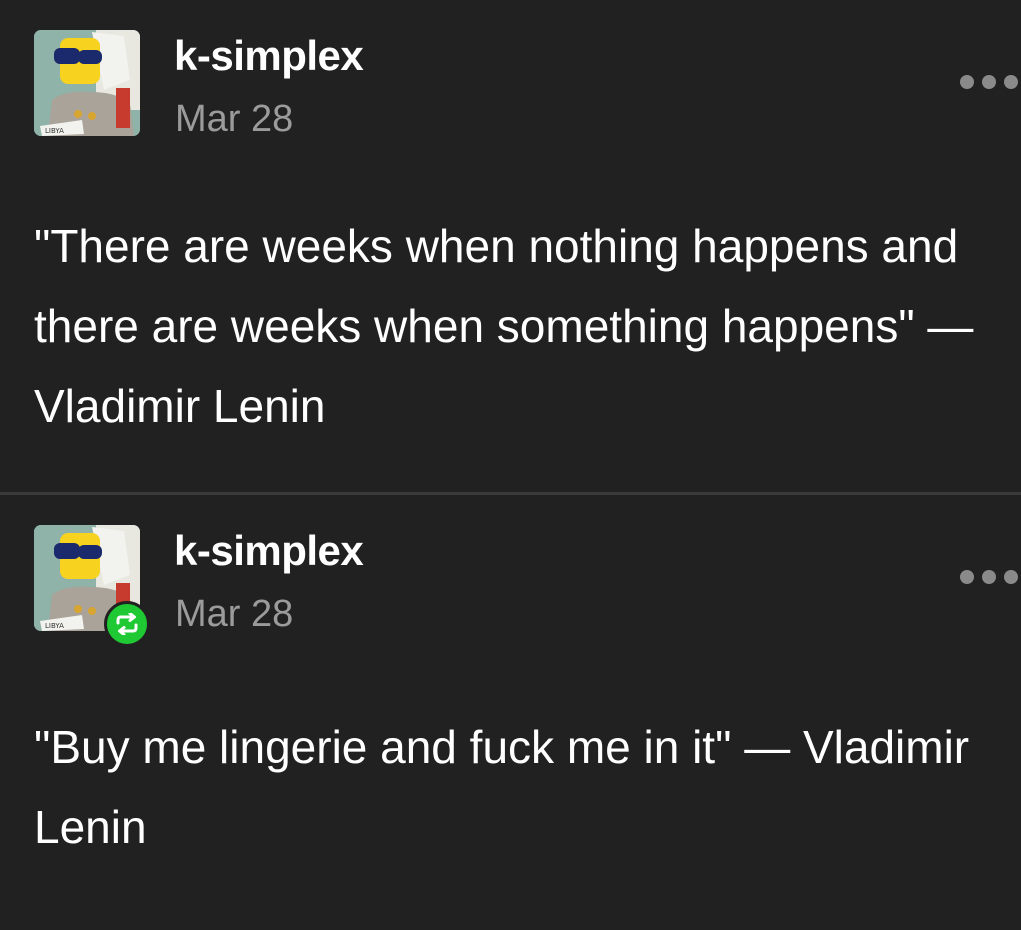 This screenshot has height=930, width=1021. I want to click on avatar: LIBYA, so click(87, 83).